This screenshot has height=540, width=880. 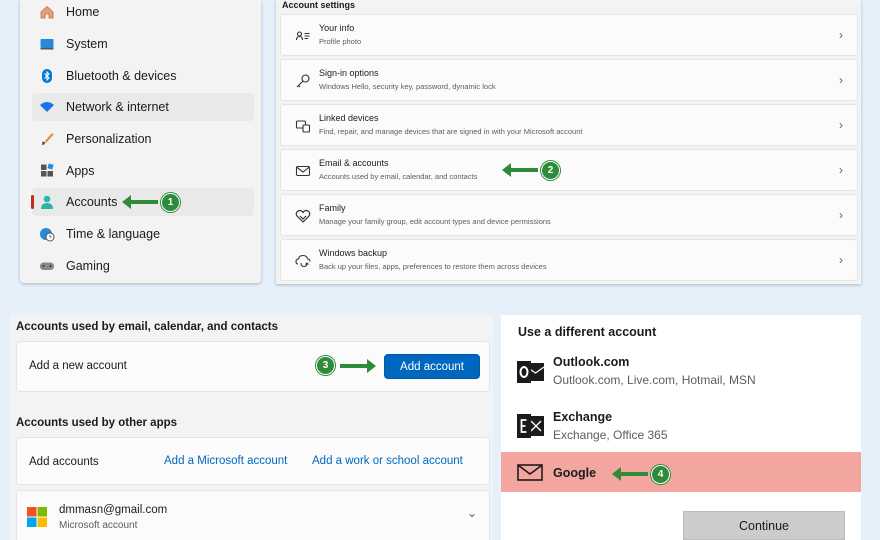 What do you see at coordinates (354, 163) in the screenshot?
I see `setting-title: Email & accounts` at bounding box center [354, 163].